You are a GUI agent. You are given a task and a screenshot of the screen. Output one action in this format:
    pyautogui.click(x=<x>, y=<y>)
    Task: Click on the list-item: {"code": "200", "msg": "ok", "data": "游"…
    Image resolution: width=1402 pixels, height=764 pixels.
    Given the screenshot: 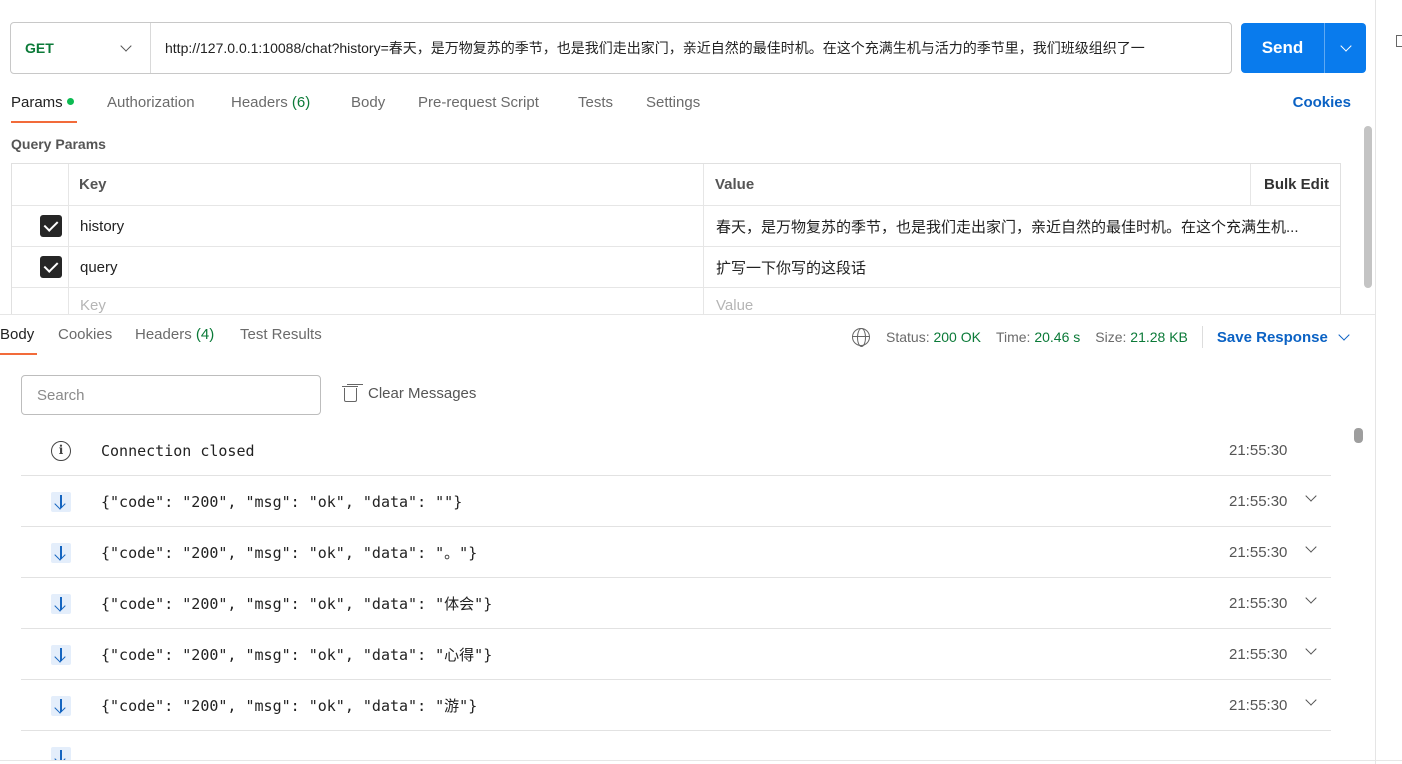 What is the action you would take?
    pyautogui.click(x=676, y=705)
    